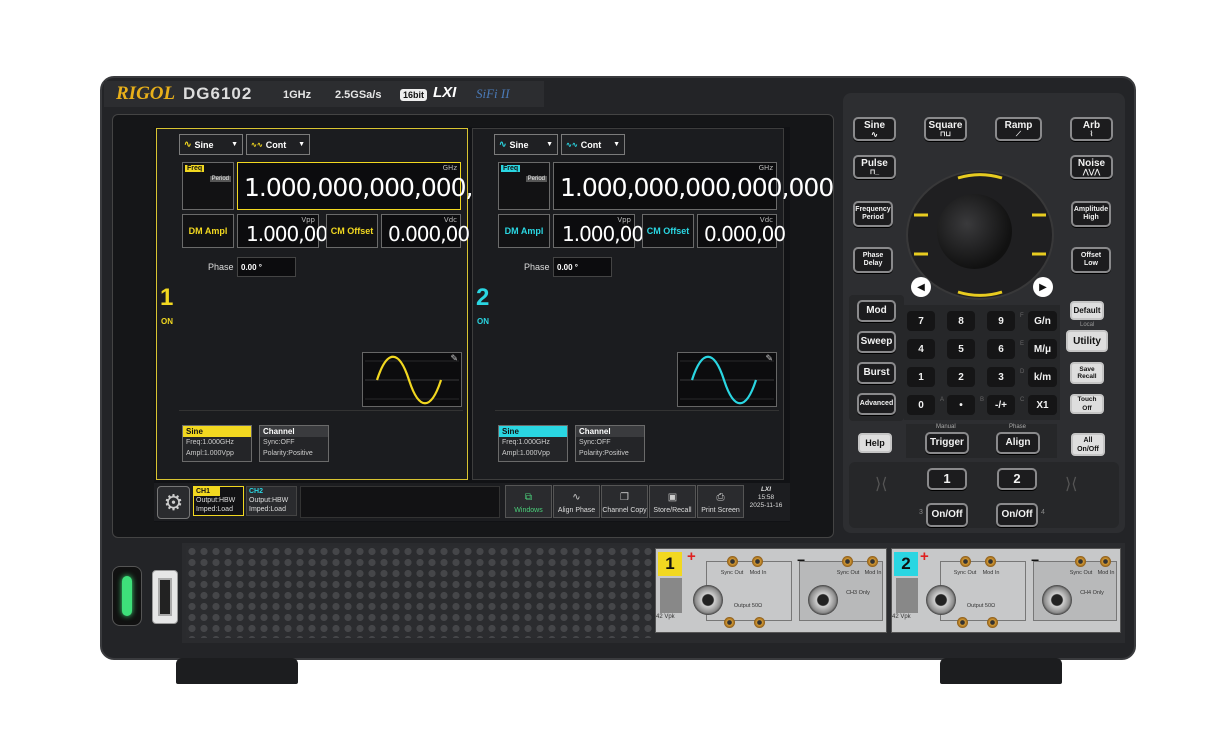  Describe the element at coordinates (524, 186) in the screenshot. I see `ch2-freq-selector: Freq Period` at that location.